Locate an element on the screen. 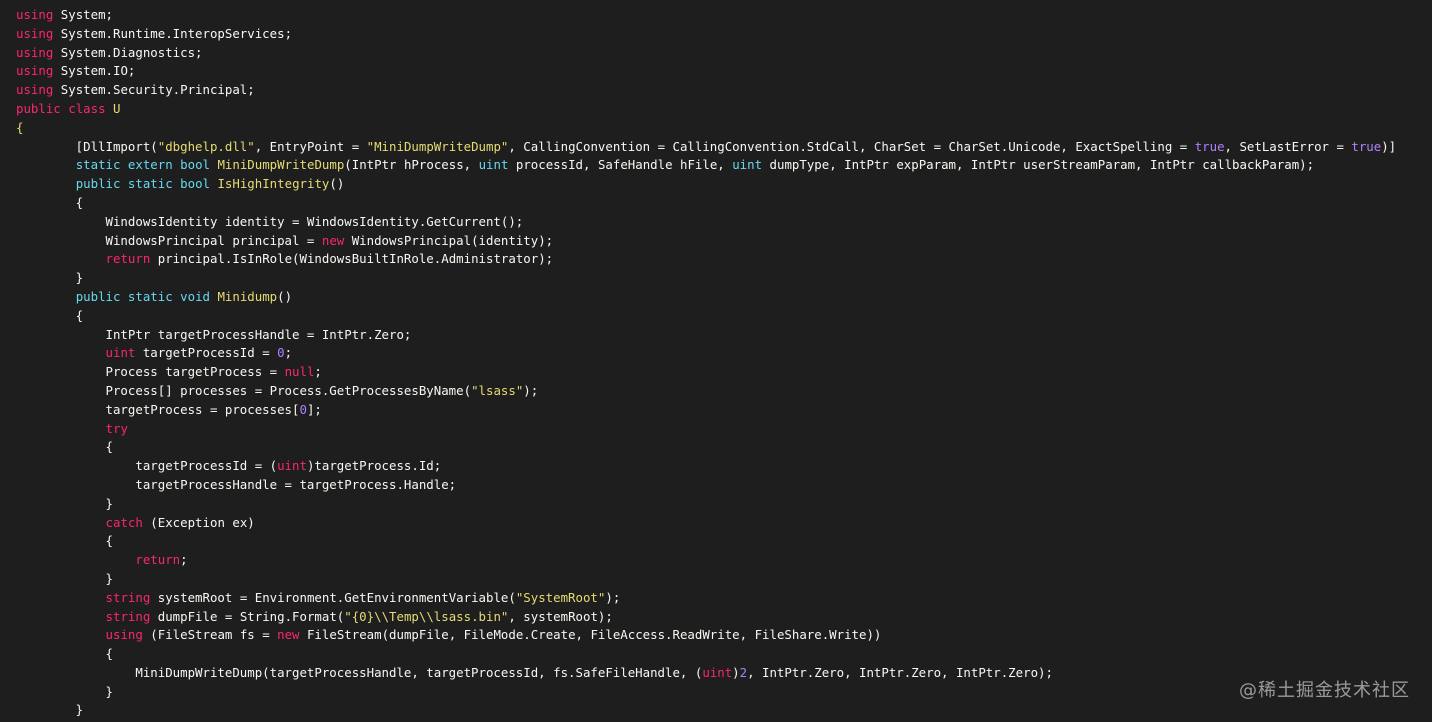  code-line: using System; is located at coordinates (724, 15).